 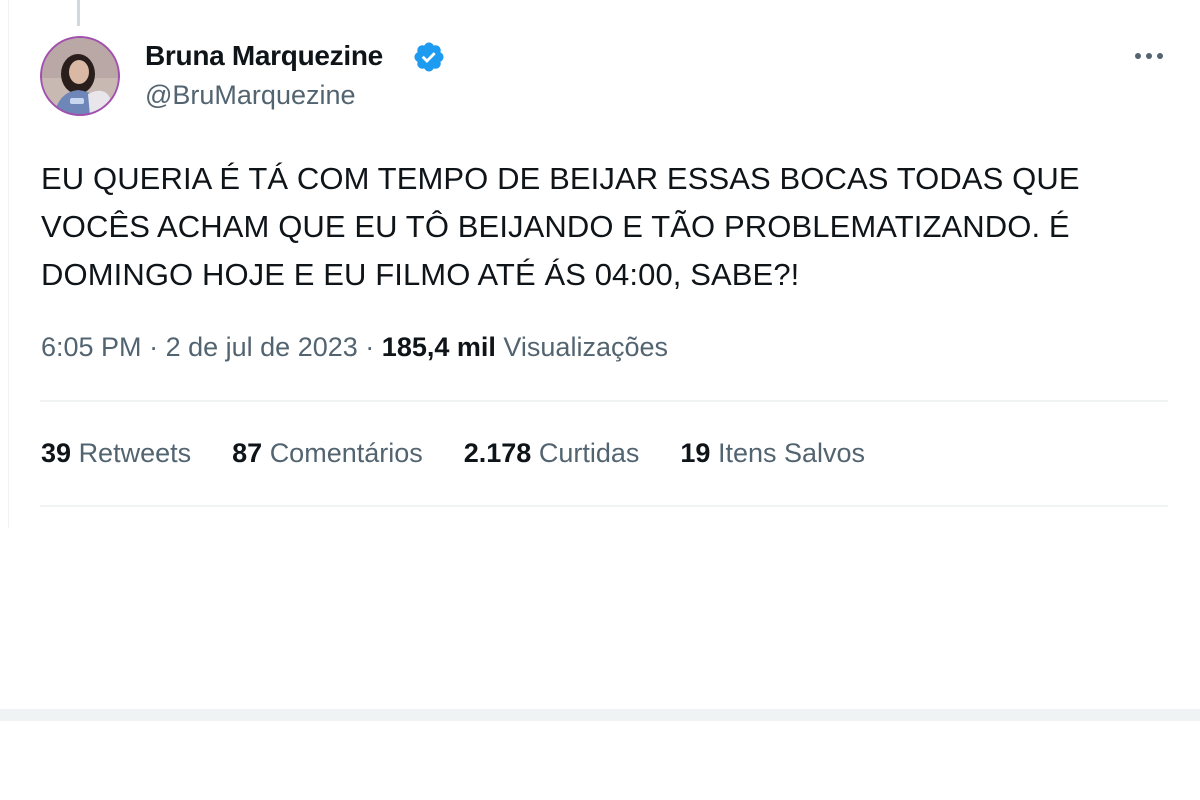 What do you see at coordinates (438, 347) in the screenshot?
I see `views-count: 185,4 mil` at bounding box center [438, 347].